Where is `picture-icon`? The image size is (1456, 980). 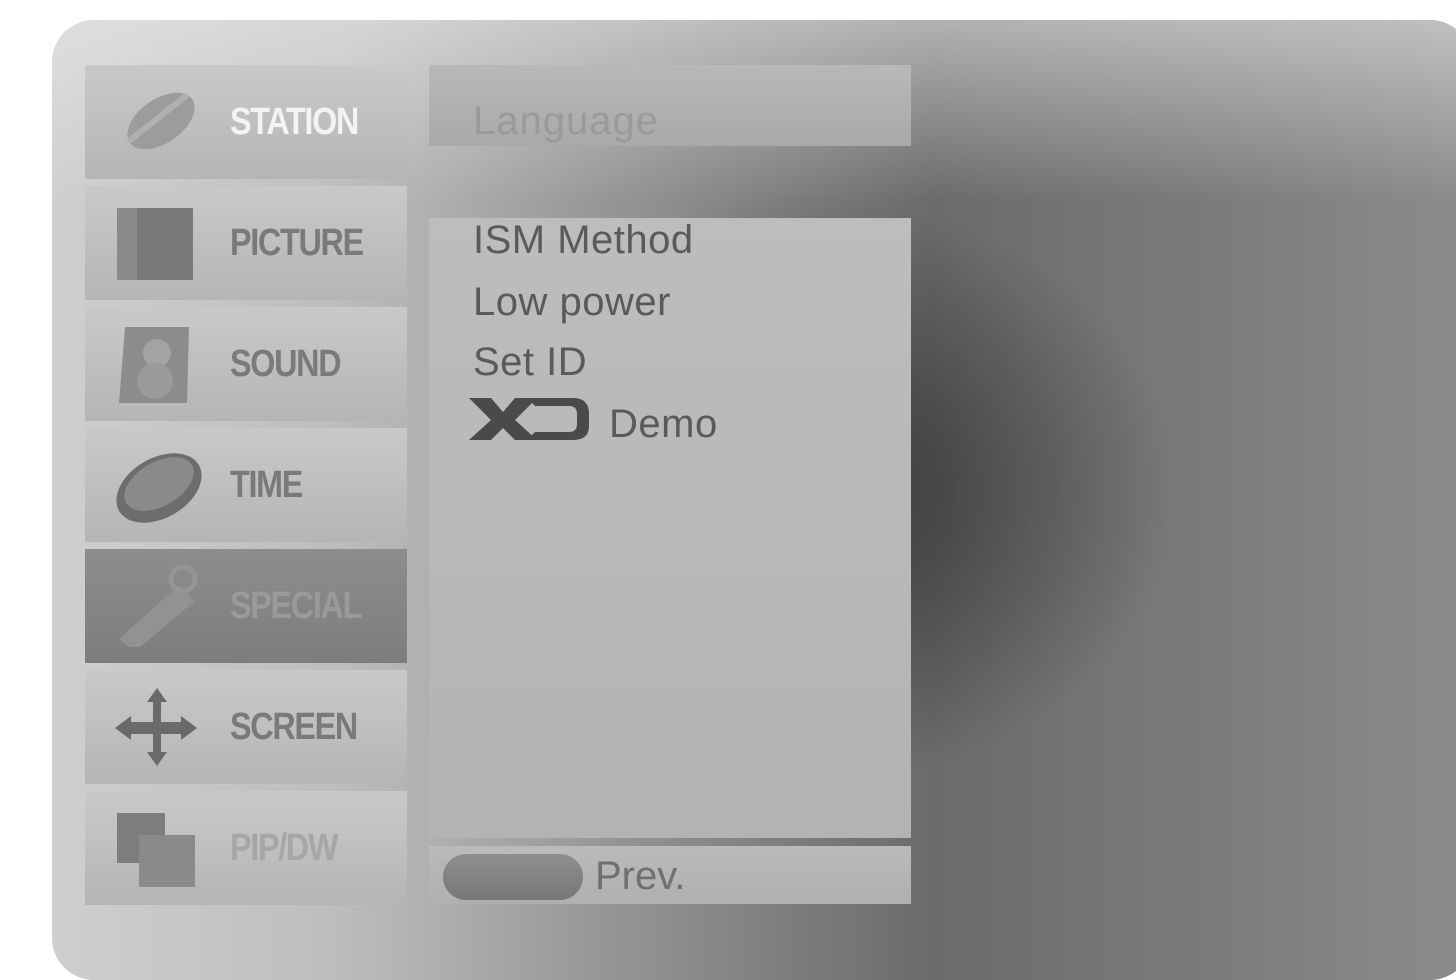
picture-icon is located at coordinates (155, 244).